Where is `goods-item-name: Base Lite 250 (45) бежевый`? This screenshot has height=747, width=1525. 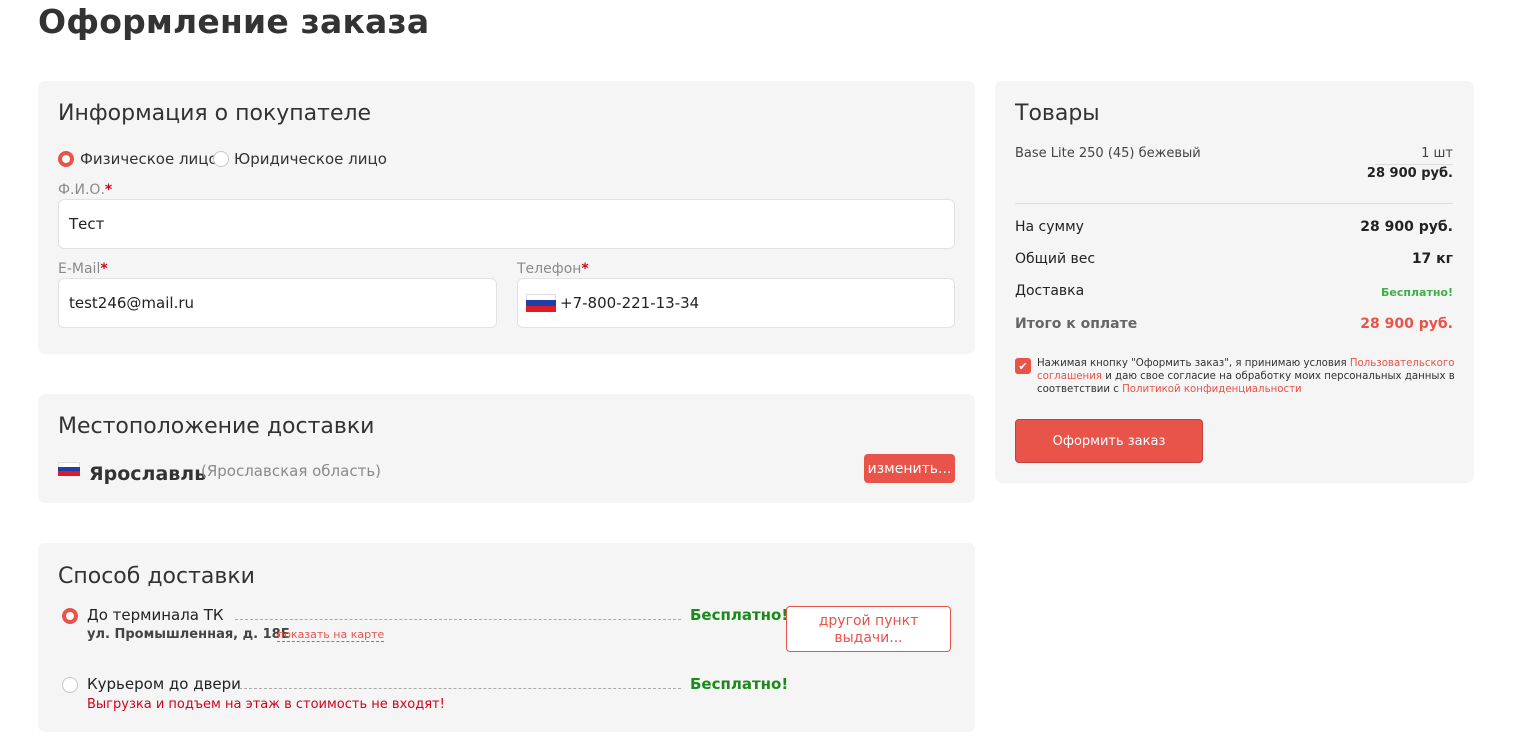
goods-item-name: Base Lite 250 (45) бежевый is located at coordinates (1108, 153).